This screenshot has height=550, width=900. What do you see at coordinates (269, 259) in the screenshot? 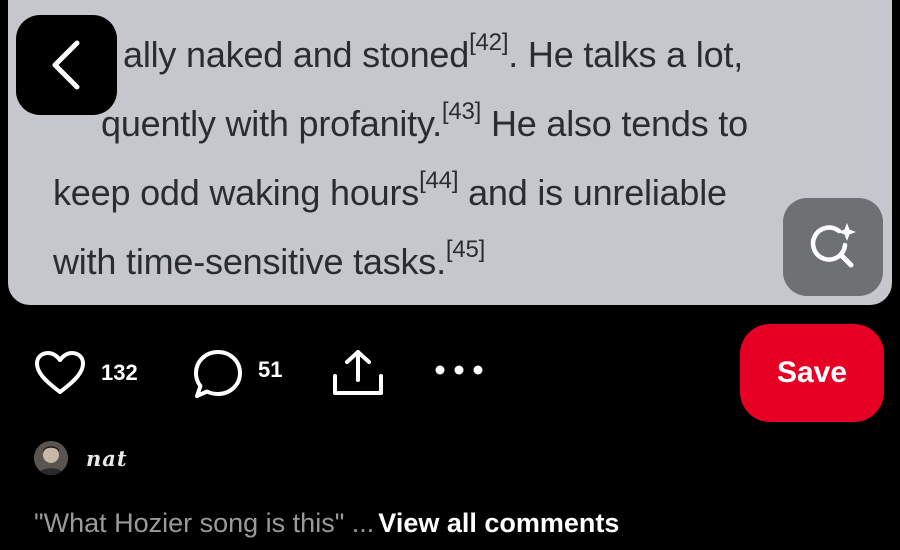
I see `pin-text-line: with time-sensitive tasks.[45]` at bounding box center [269, 259].